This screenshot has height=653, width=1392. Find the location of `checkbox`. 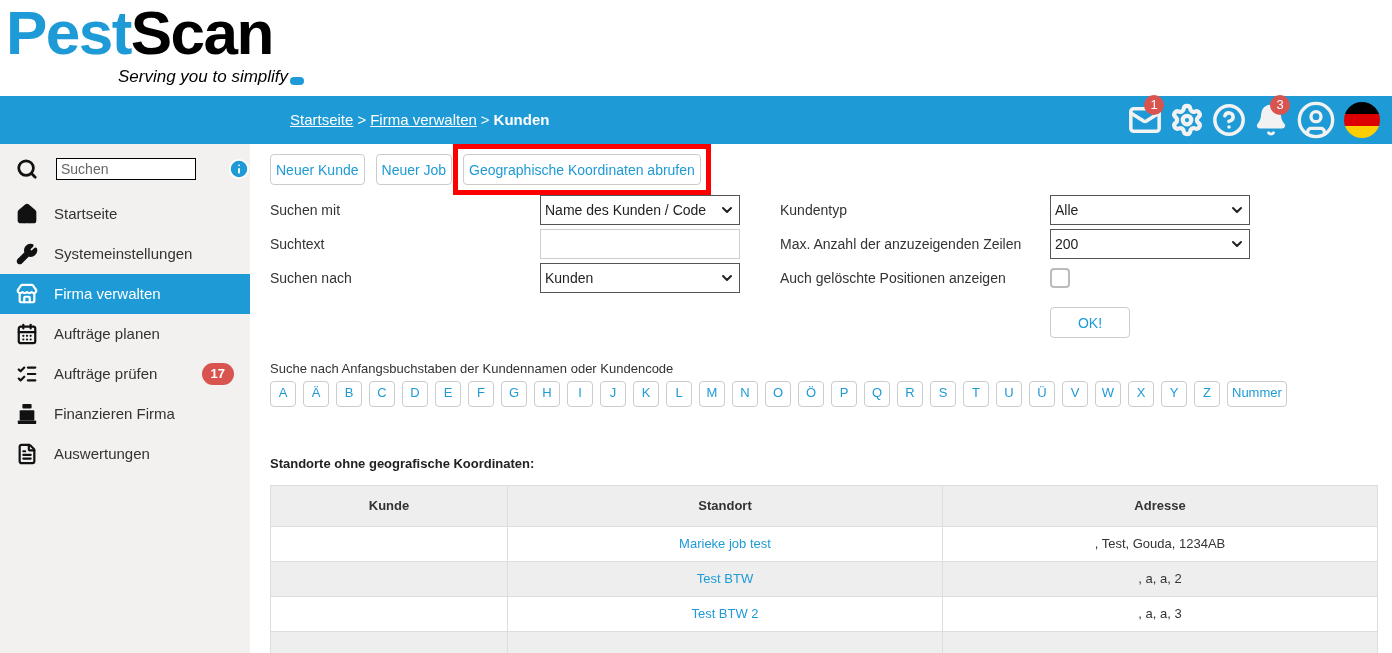

checkbox is located at coordinates (1060, 278).